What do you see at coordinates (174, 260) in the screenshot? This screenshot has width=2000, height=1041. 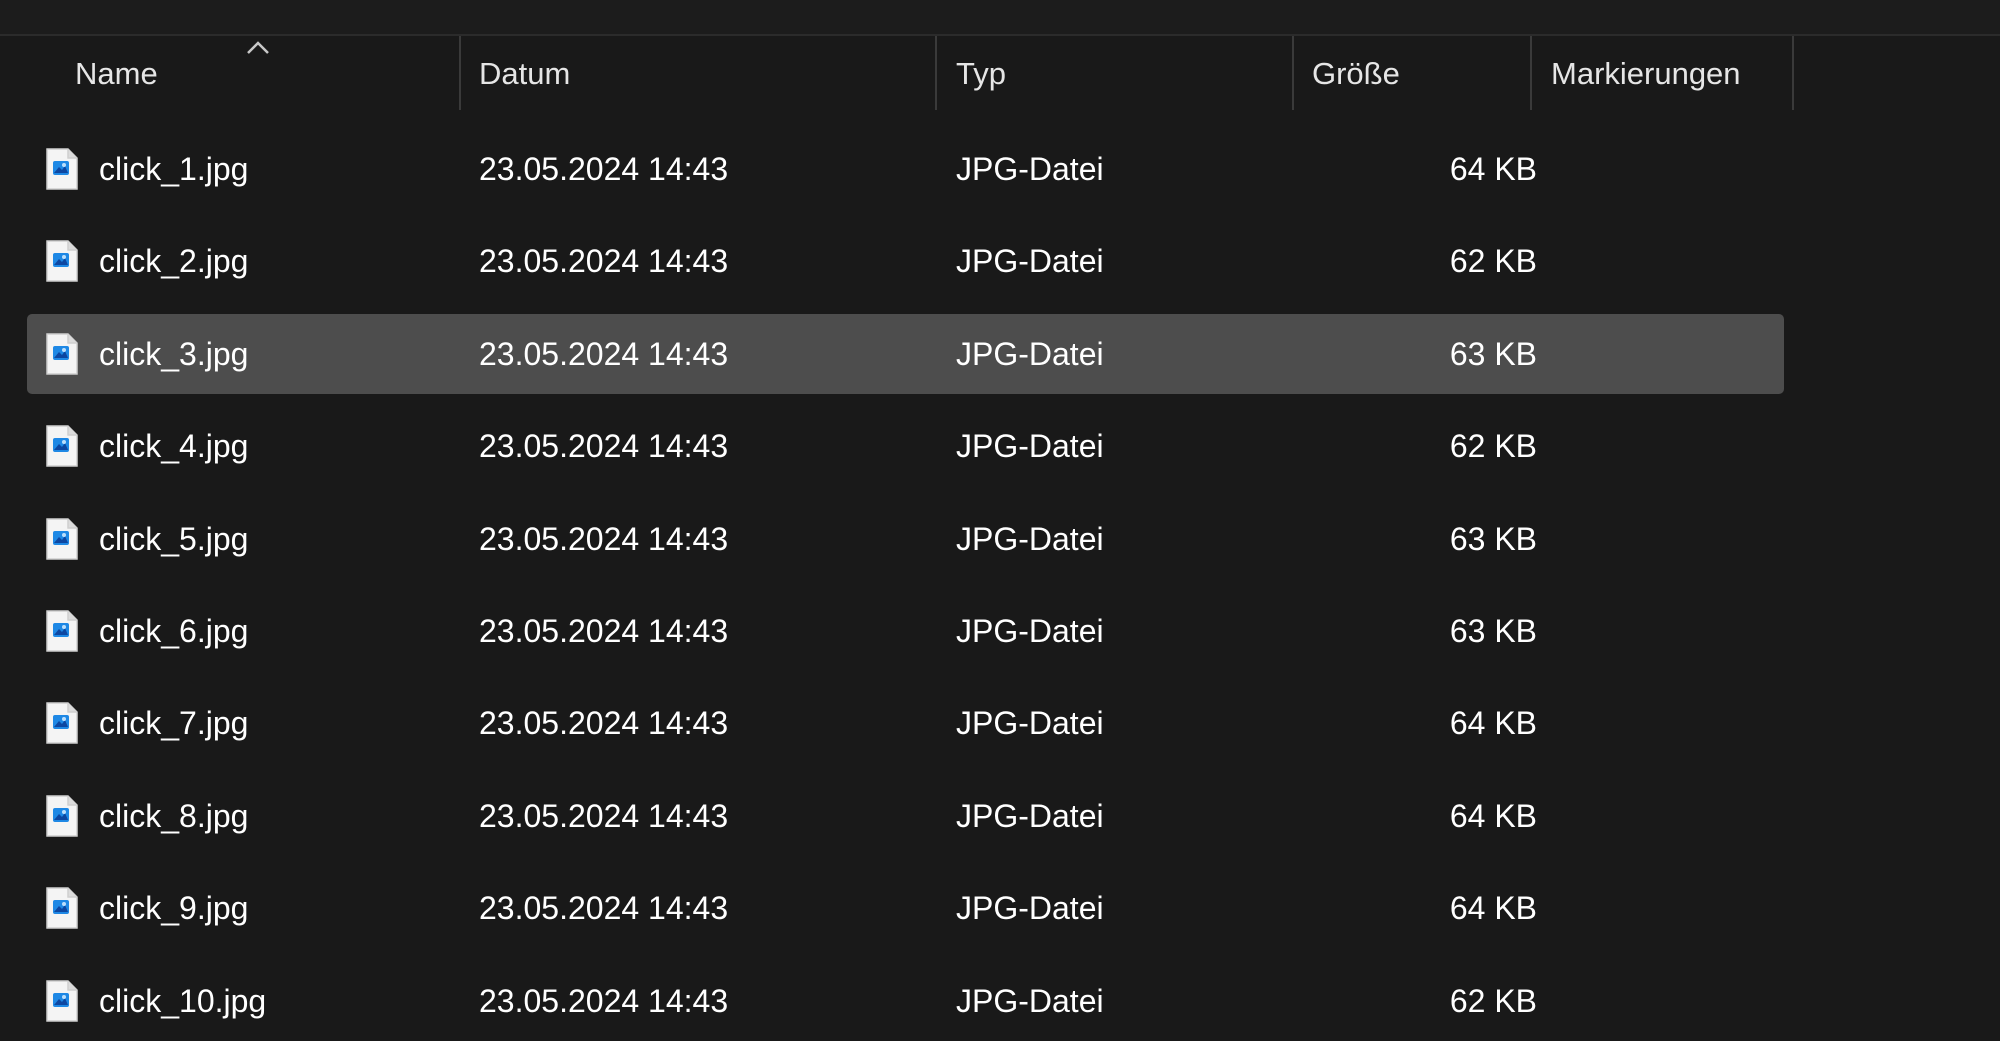 I see `file-name: click_2.jpg` at bounding box center [174, 260].